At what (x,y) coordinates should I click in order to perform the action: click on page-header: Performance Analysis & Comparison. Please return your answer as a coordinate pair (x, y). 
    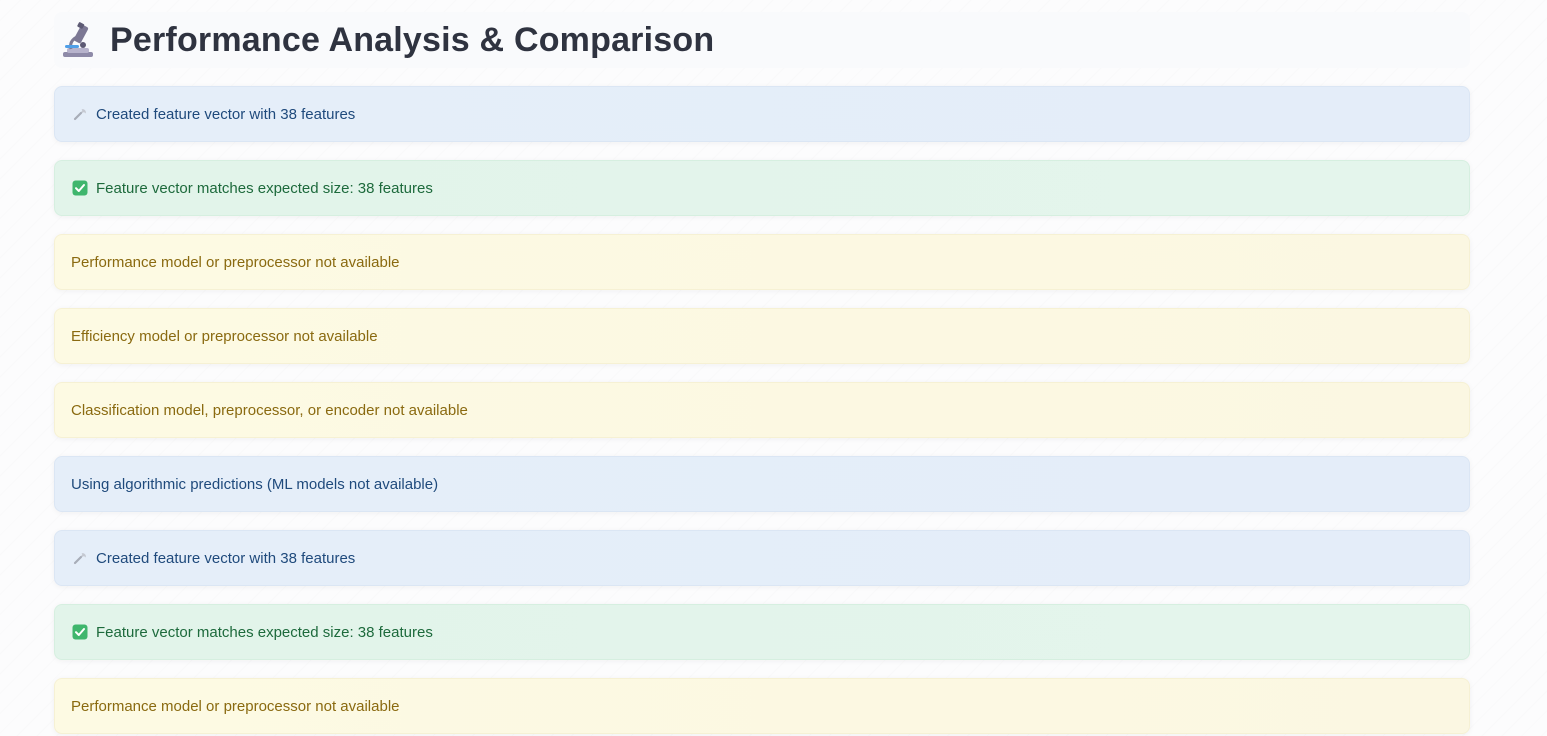
    Looking at the image, I should click on (762, 40).